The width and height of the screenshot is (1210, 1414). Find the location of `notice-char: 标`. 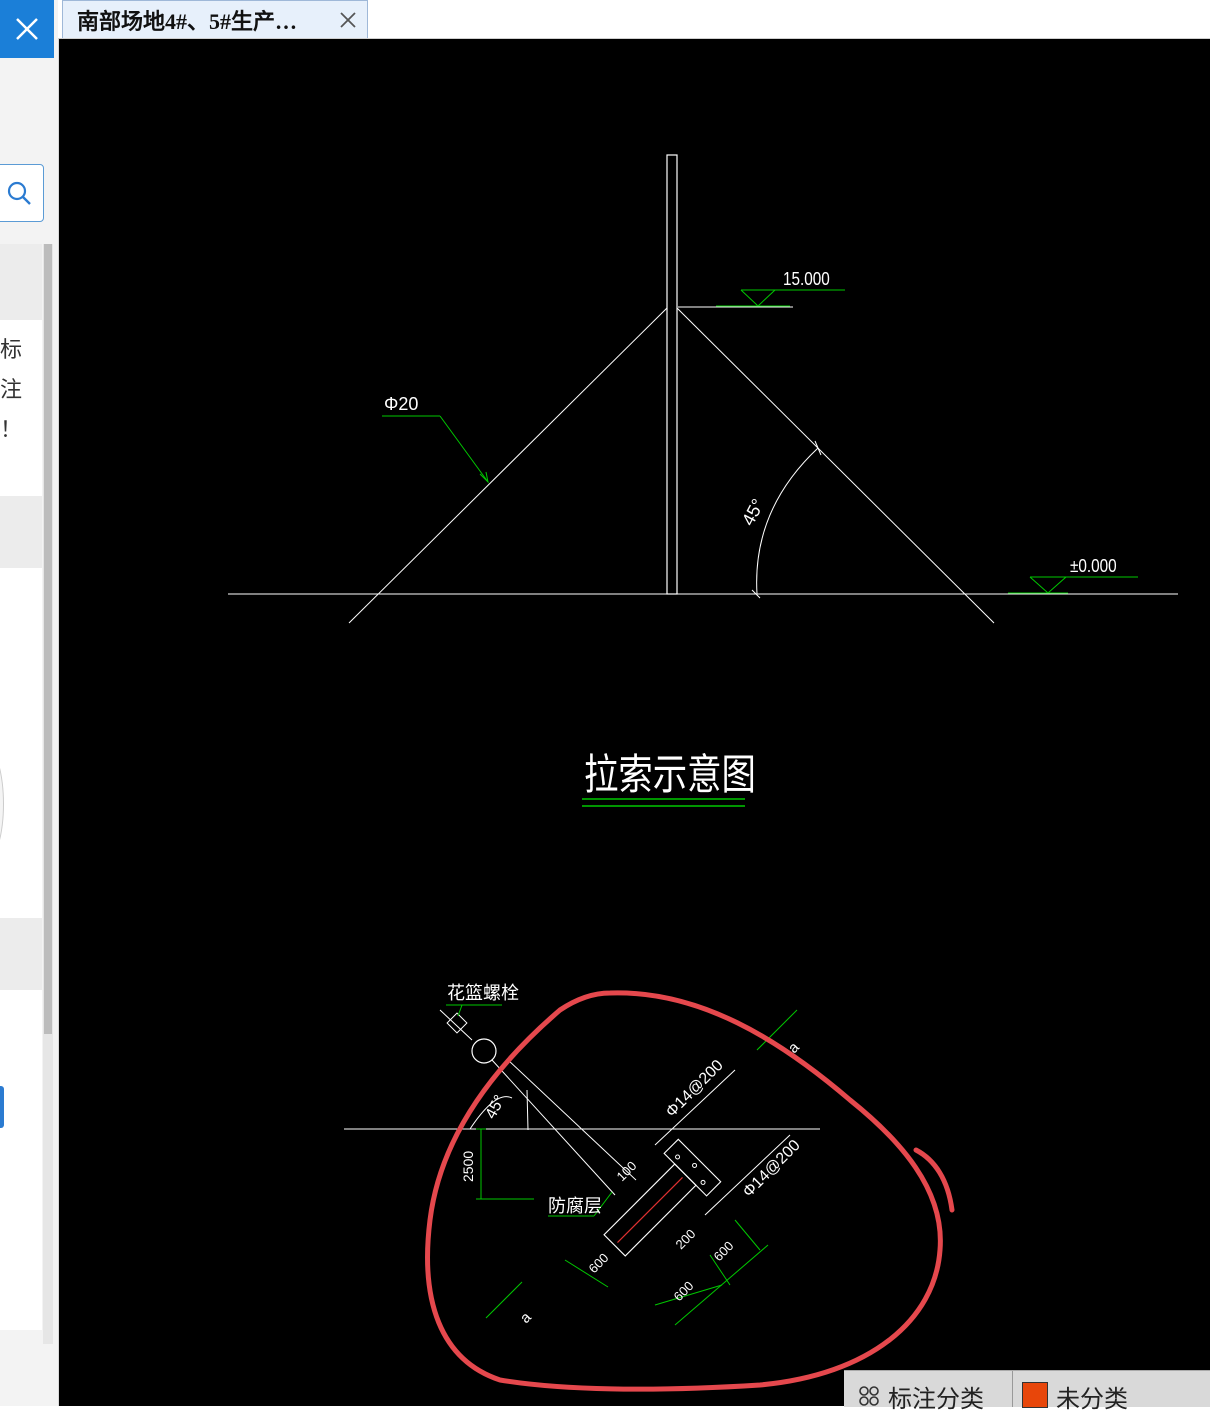

notice-char: 标 is located at coordinates (11, 350).